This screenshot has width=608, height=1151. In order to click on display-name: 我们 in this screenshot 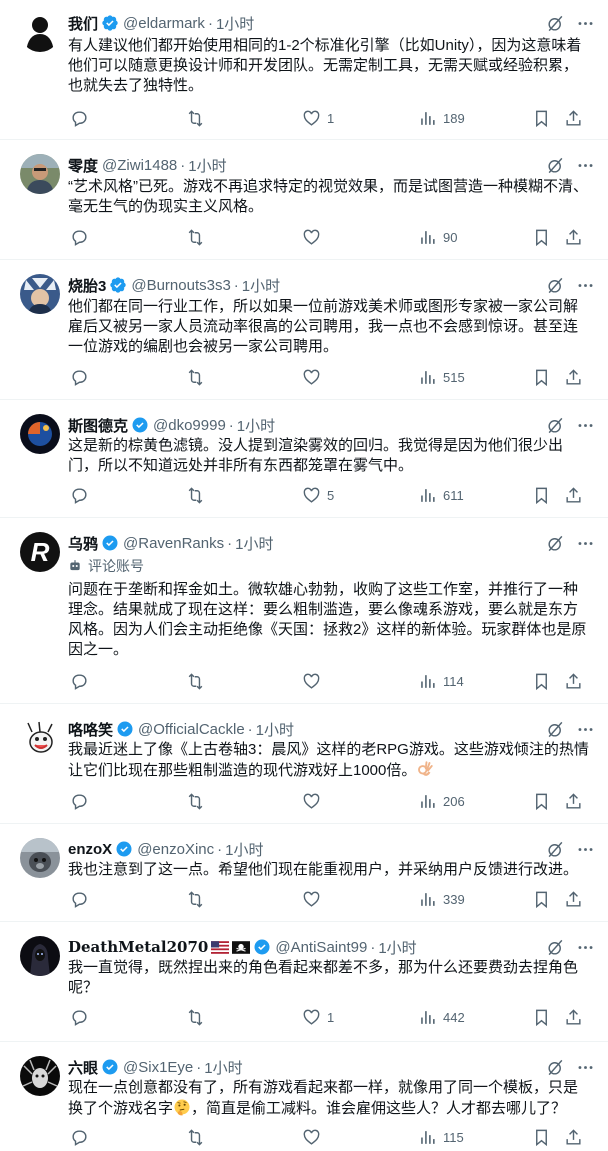, I will do `click(83, 23)`.